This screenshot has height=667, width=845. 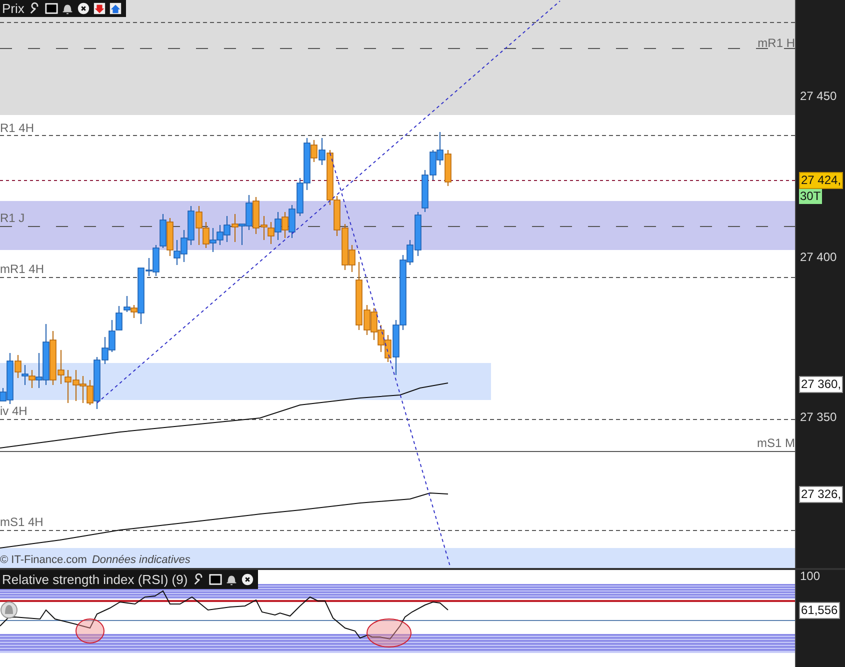 I want to click on axis-label: 30T, so click(x=810, y=196).